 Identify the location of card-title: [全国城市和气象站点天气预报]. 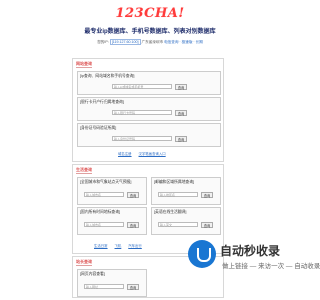
(106, 182).